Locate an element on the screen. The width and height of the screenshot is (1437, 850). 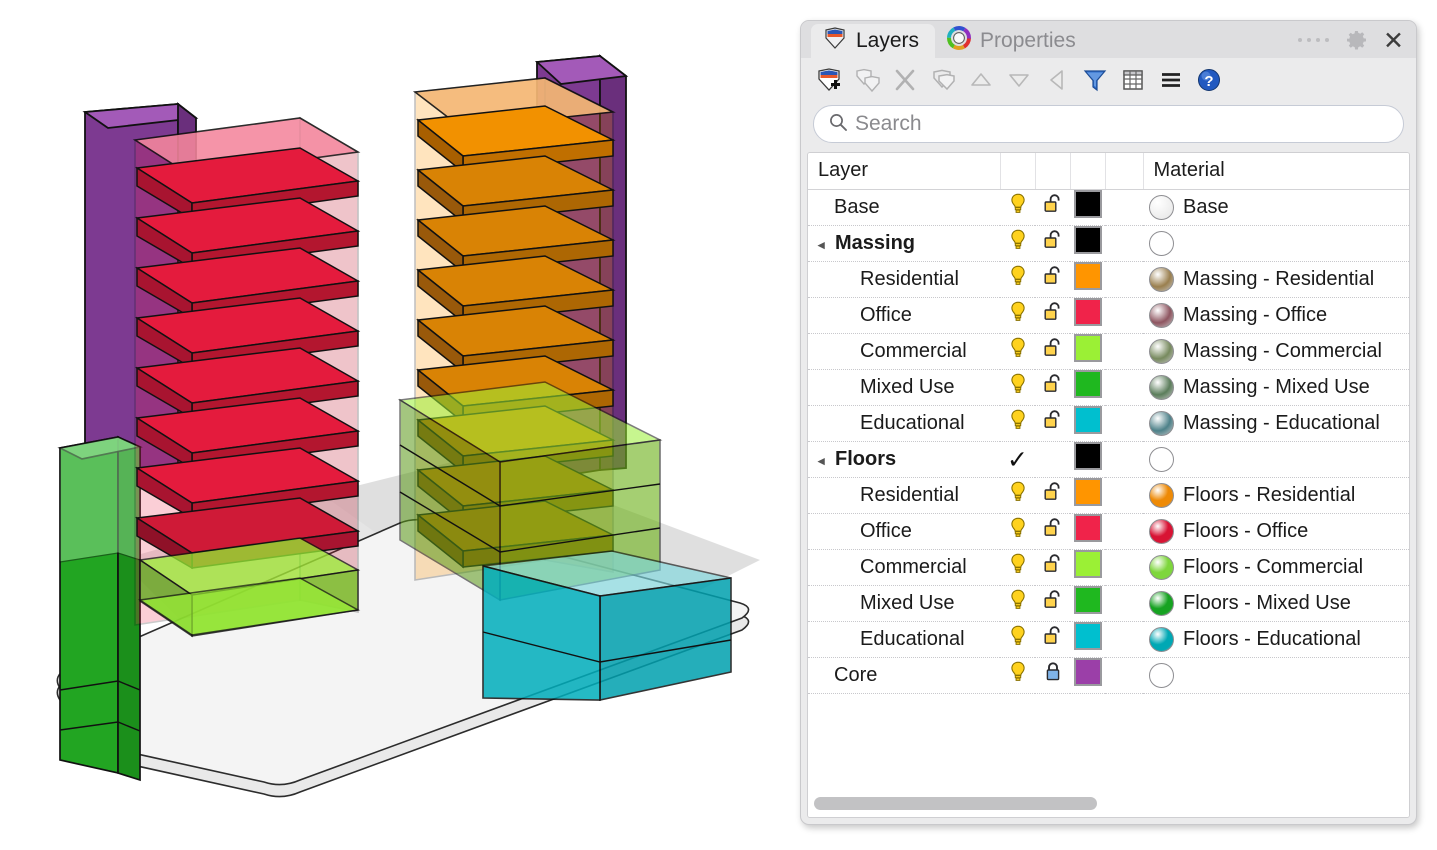
table-row: ◂ Floors ✓ is located at coordinates (1108, 459).